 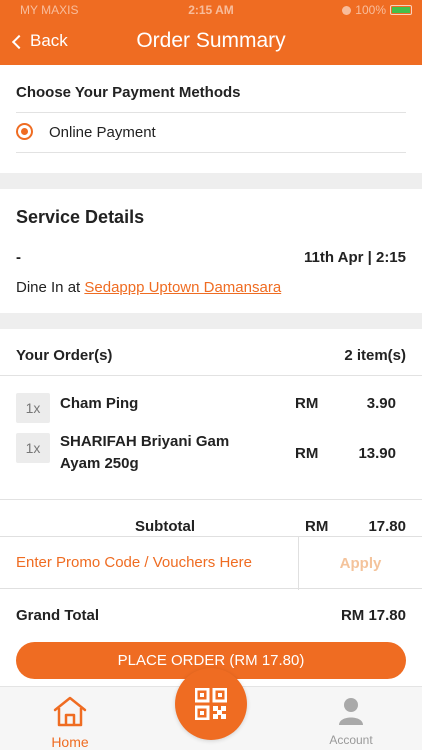 I want to click on service-table: -, so click(x=18, y=257).